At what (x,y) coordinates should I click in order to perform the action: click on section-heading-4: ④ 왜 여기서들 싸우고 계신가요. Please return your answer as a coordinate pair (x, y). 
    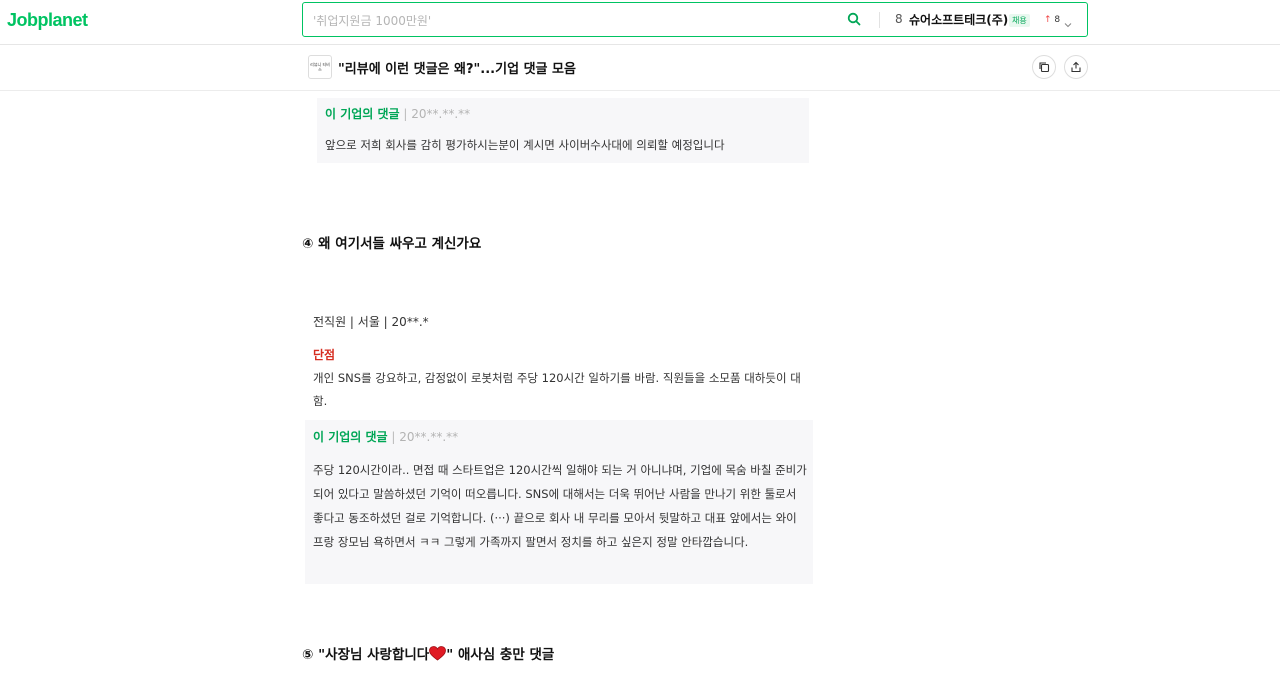
    Looking at the image, I should click on (392, 244).